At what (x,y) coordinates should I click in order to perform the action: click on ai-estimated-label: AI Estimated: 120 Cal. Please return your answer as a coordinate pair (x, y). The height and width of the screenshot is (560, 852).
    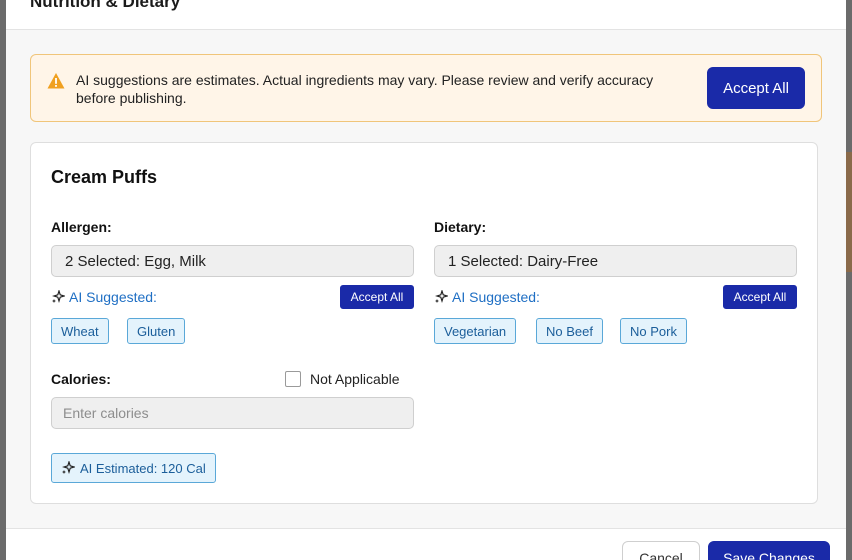
    Looking at the image, I should click on (143, 468).